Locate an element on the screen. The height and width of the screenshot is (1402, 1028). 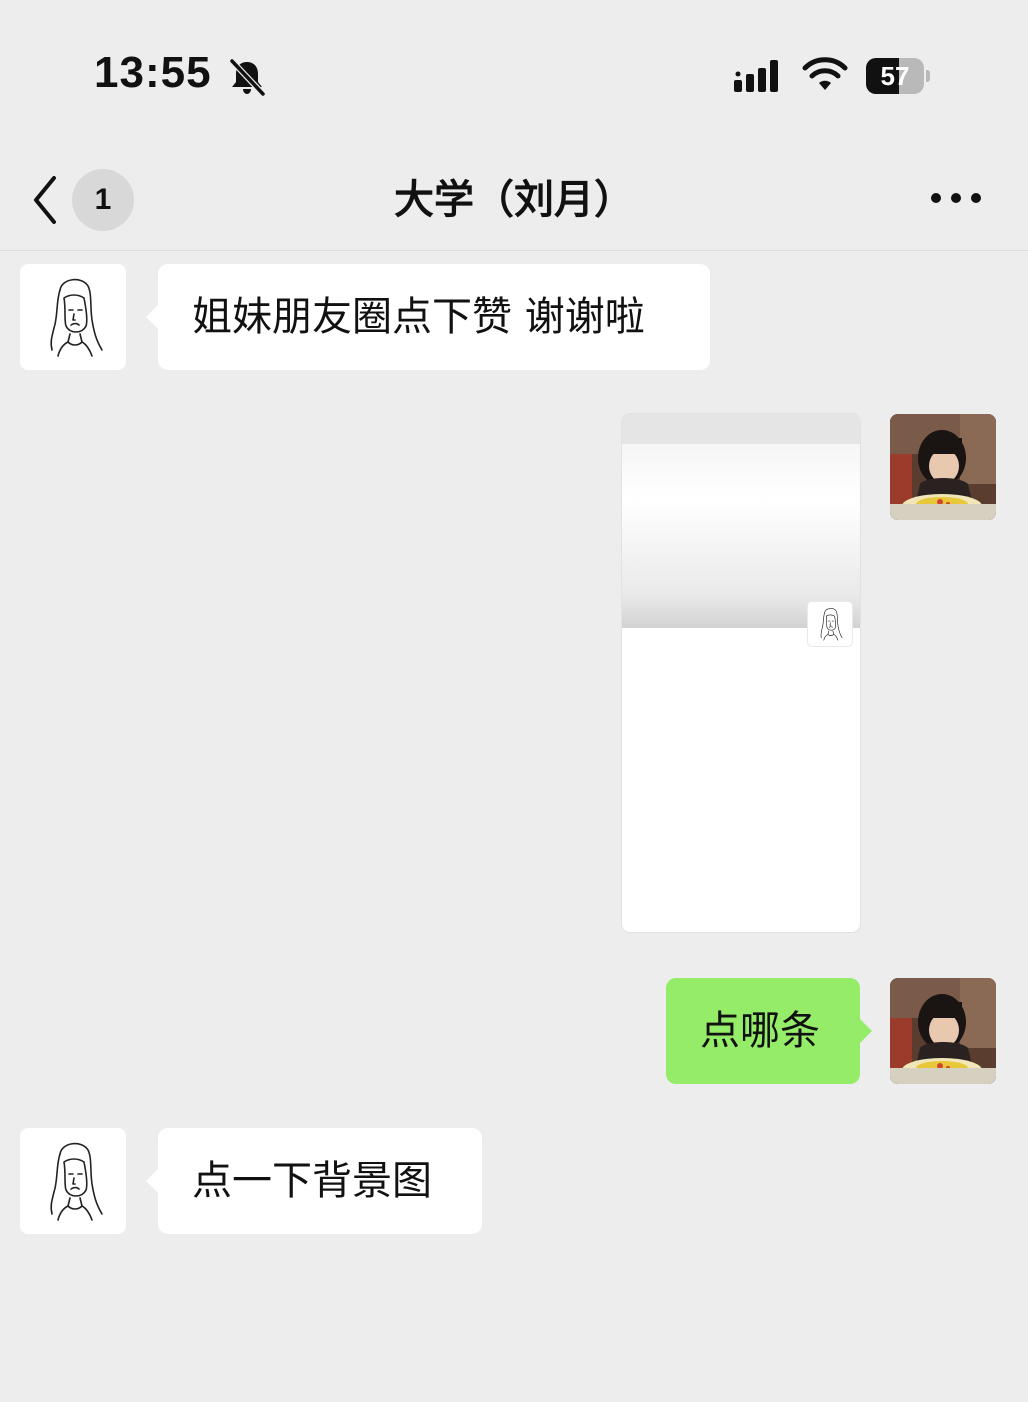
signal-icon is located at coordinates (756, 76).